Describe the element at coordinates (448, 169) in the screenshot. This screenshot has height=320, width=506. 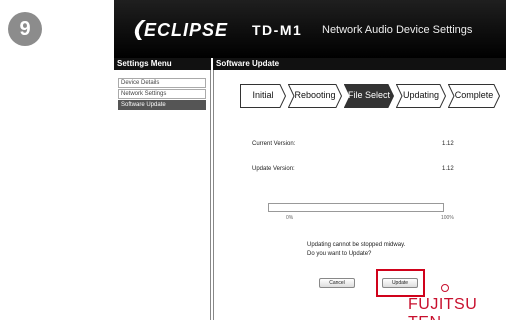
I see `update-version-value: 1.12` at that location.